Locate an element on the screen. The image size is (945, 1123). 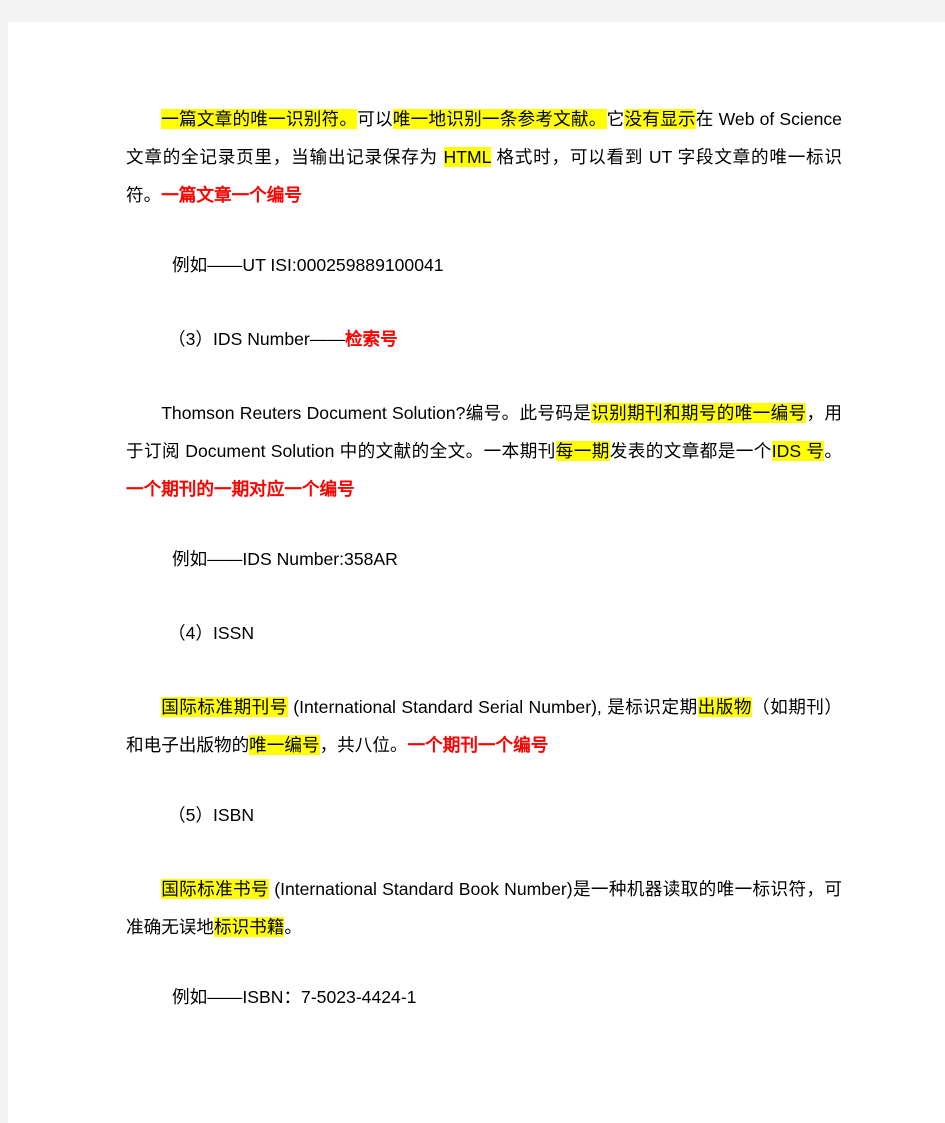
highlighted-text: 没有显示 is located at coordinates (660, 119).